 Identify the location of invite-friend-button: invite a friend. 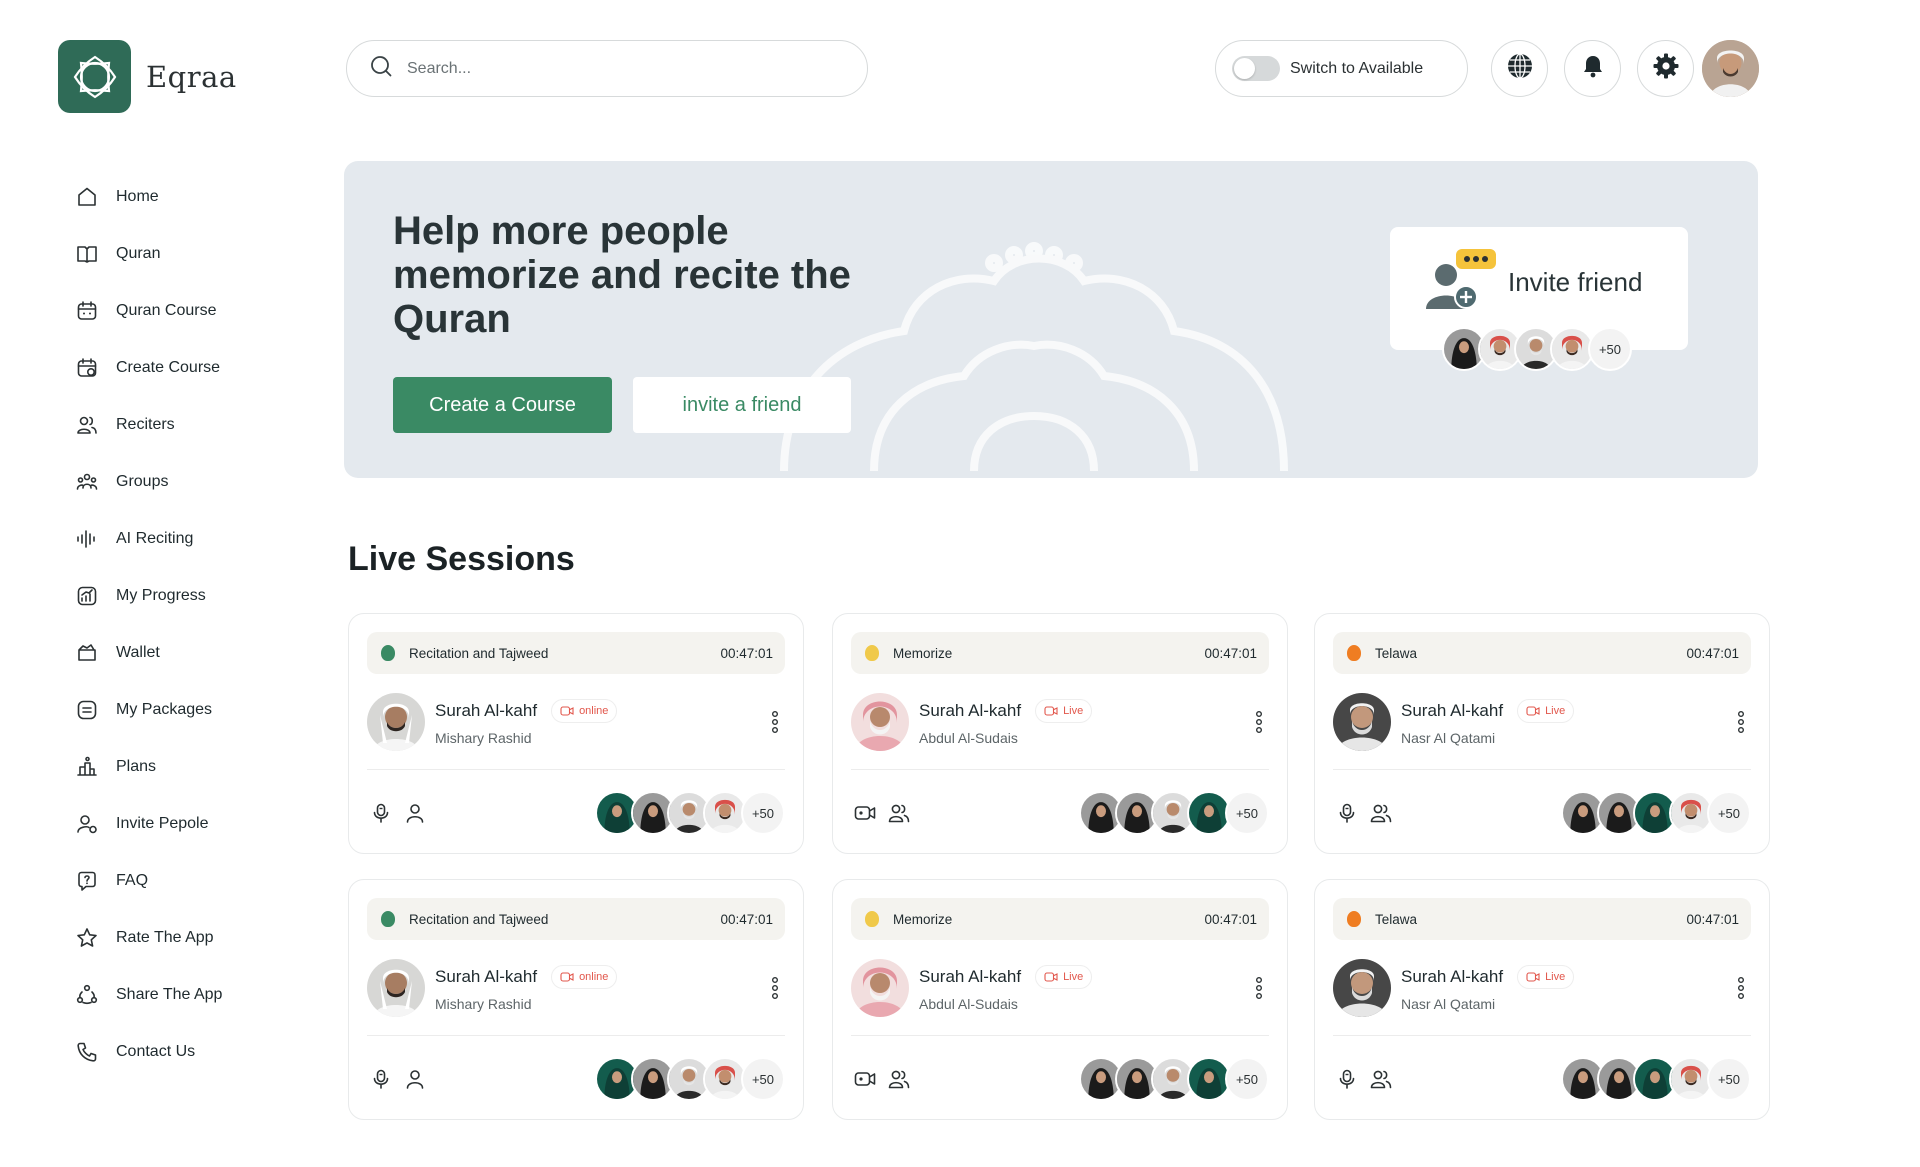
(742, 405).